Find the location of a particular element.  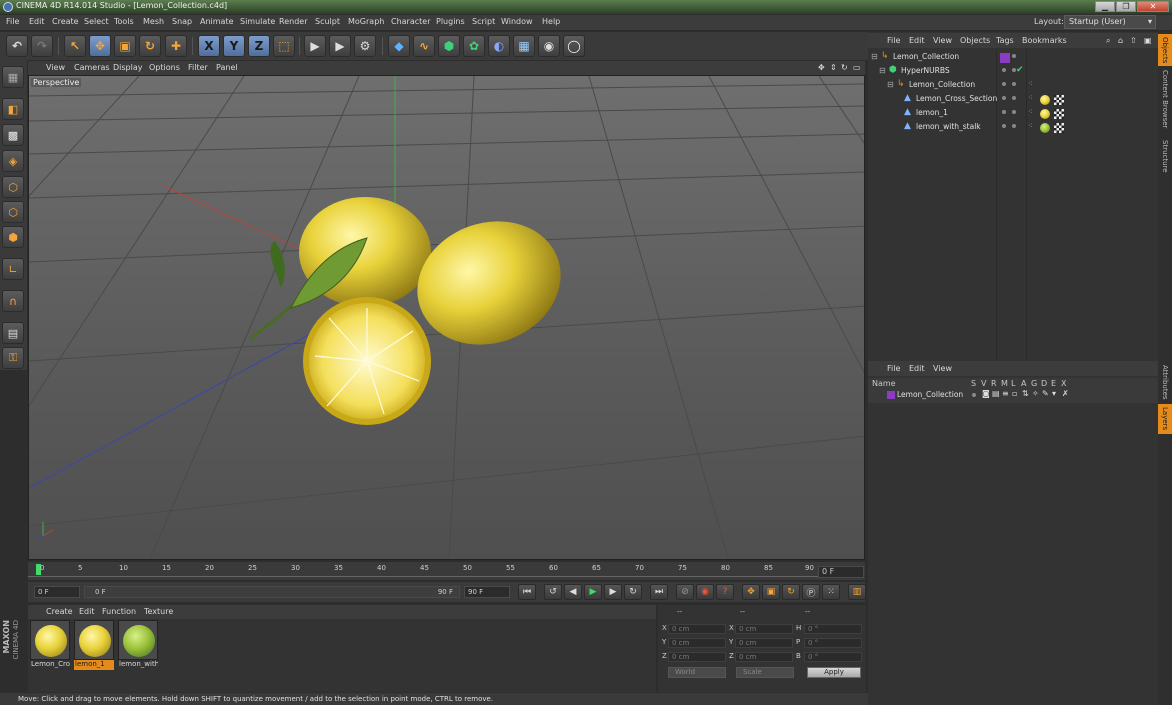

rotation-b-field: 0 ° is located at coordinates (833, 657).